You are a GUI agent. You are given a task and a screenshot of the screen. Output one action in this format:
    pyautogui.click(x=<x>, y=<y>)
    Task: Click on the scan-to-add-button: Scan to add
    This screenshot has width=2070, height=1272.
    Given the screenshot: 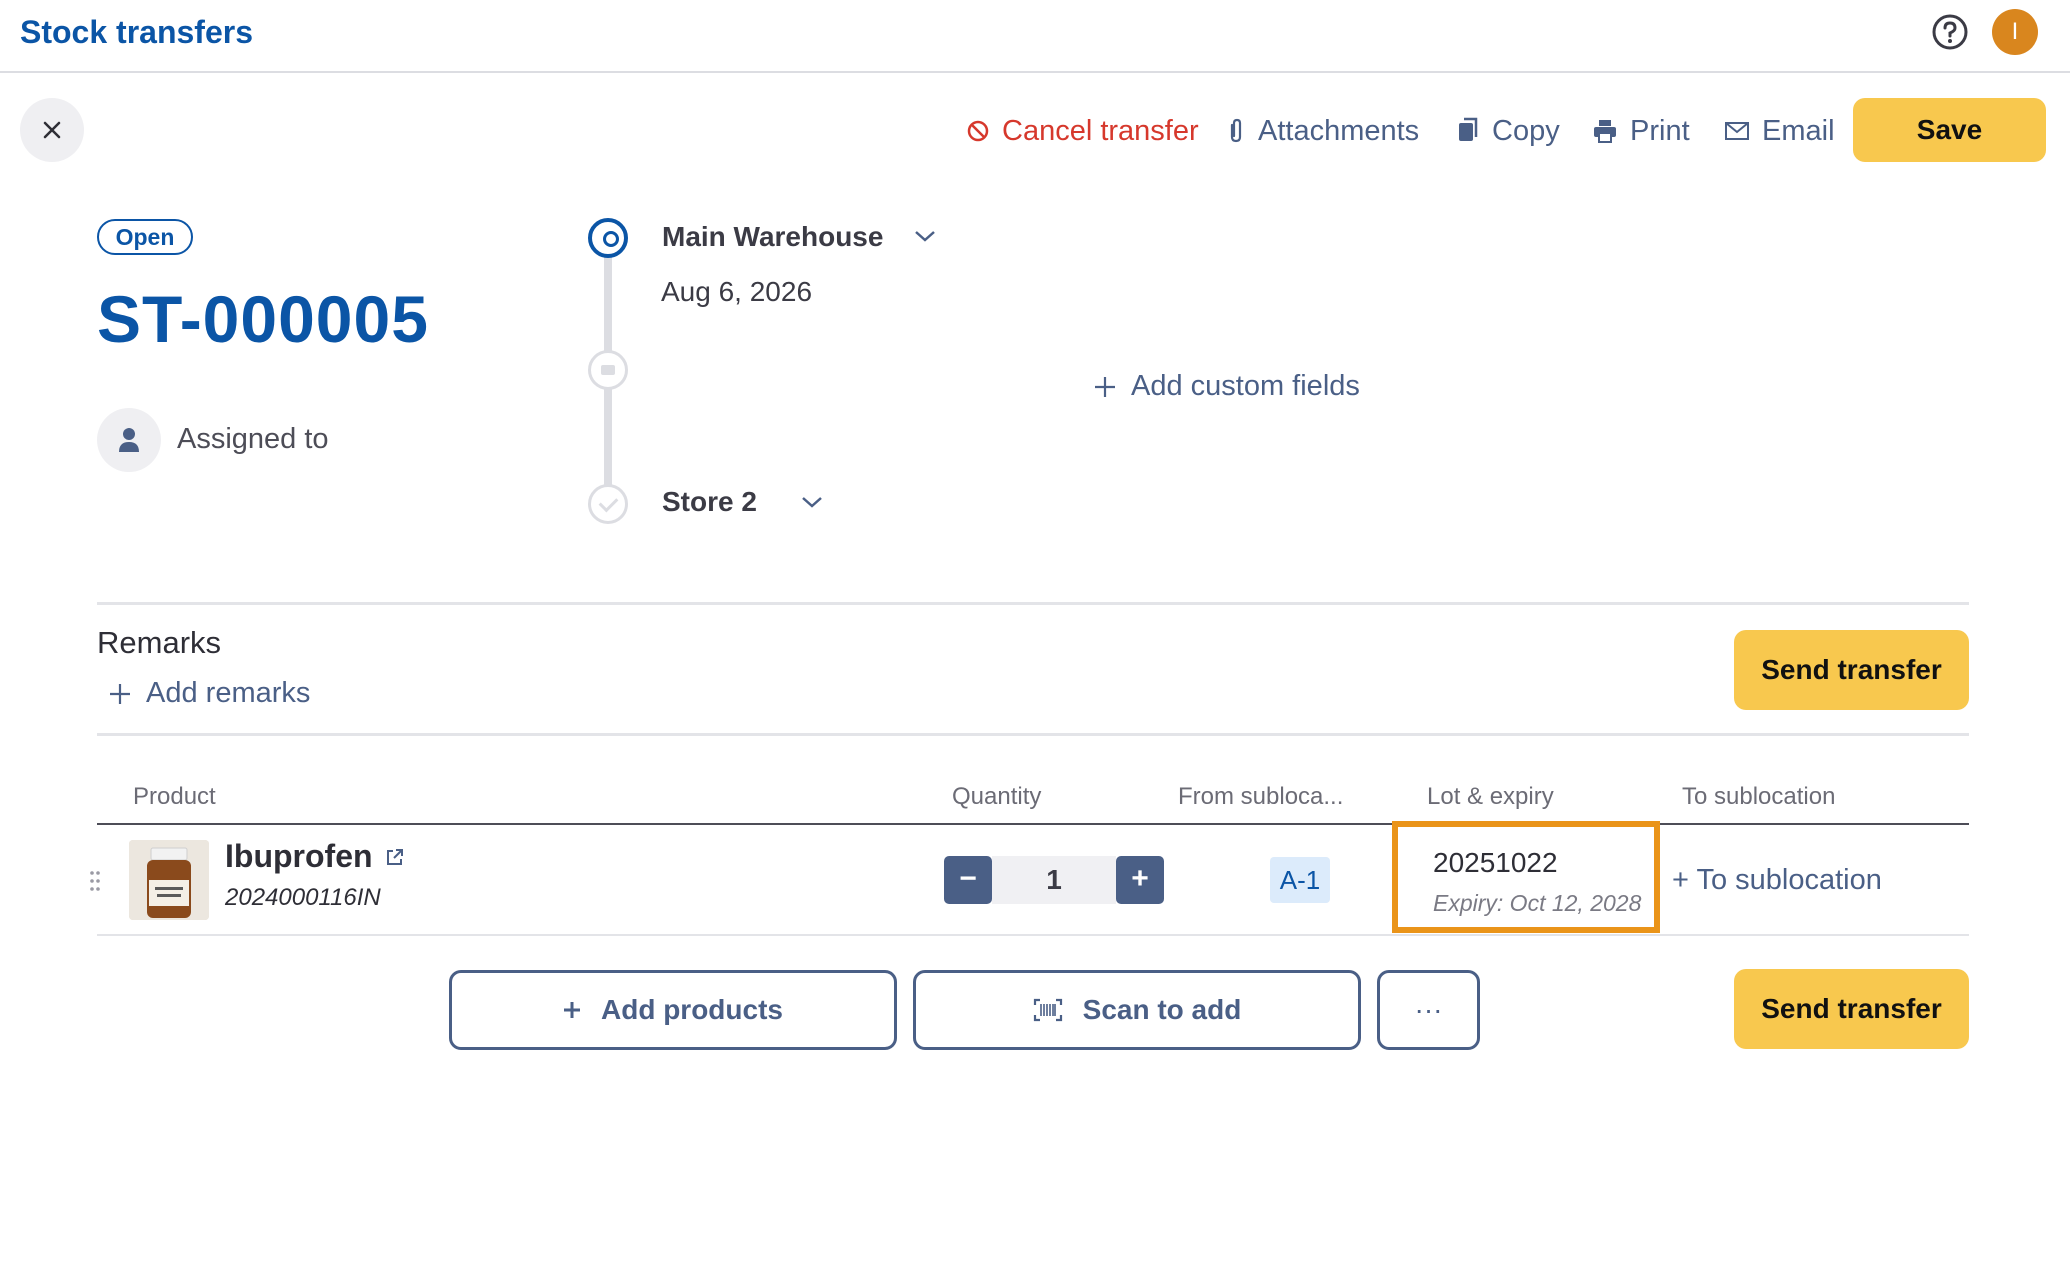 What is the action you would take?
    pyautogui.click(x=1137, y=1010)
    